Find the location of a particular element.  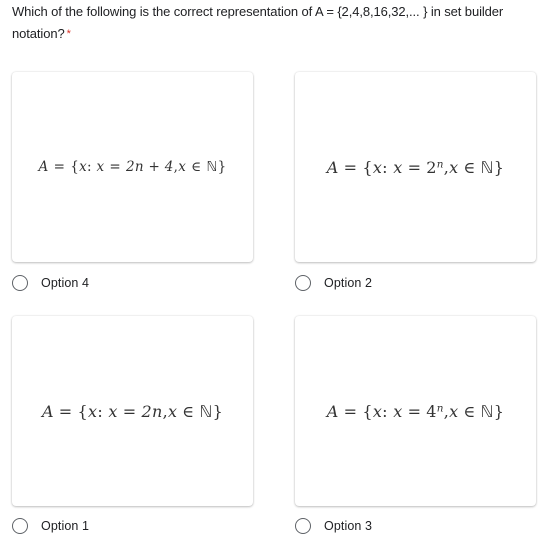

formula-expression: 4 is located at coordinates (431, 411).